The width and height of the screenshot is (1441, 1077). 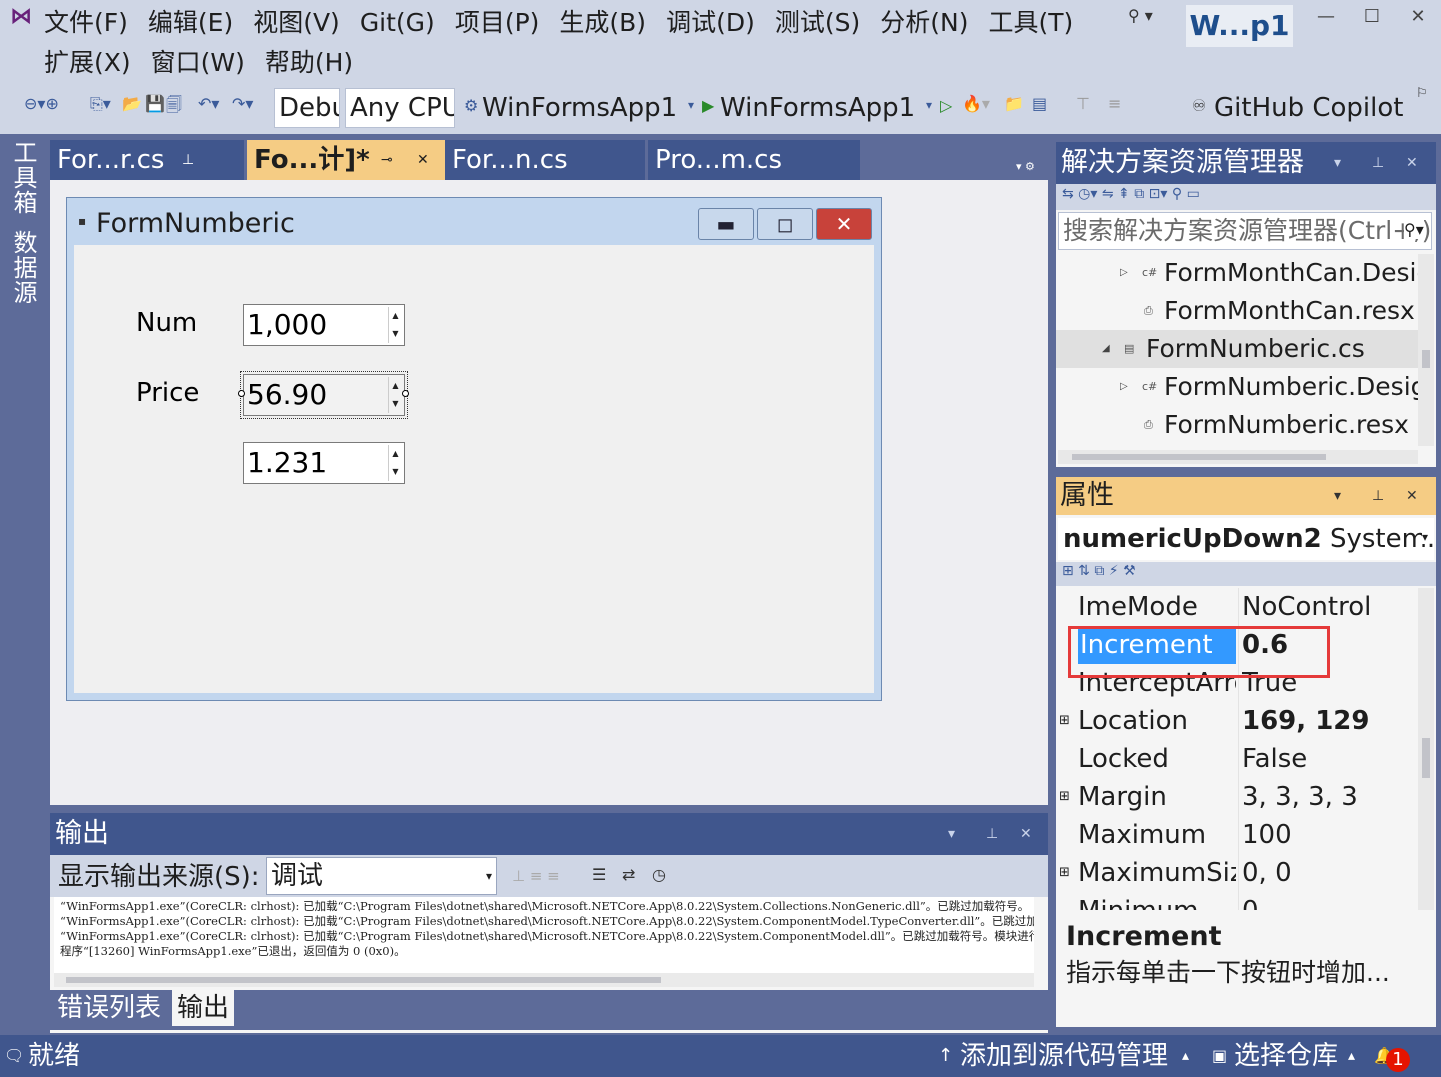 I want to click on vertical-scrollbar, so click(x=1426, y=350).